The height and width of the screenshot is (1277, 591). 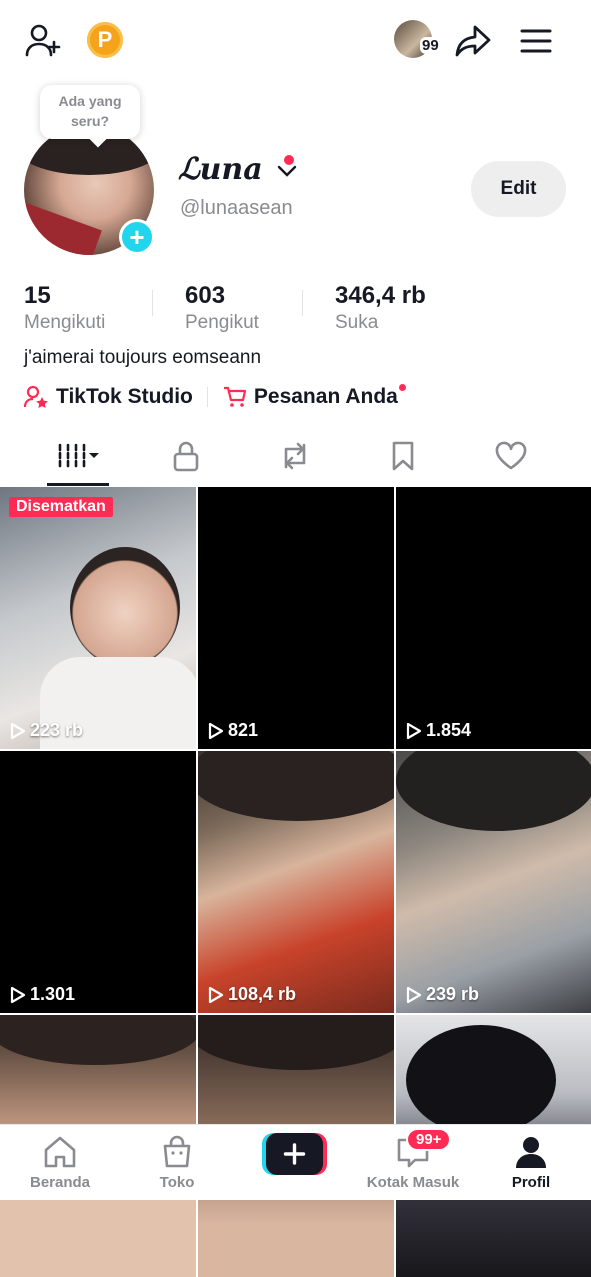 I want to click on stat-followers: 603 Pengikut, so click(x=222, y=308).